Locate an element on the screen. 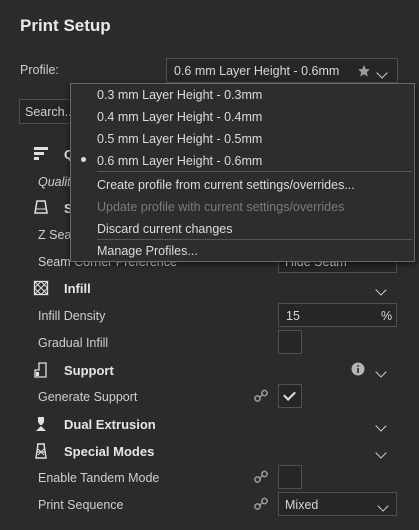  checkmark-icon is located at coordinates (289, 394).